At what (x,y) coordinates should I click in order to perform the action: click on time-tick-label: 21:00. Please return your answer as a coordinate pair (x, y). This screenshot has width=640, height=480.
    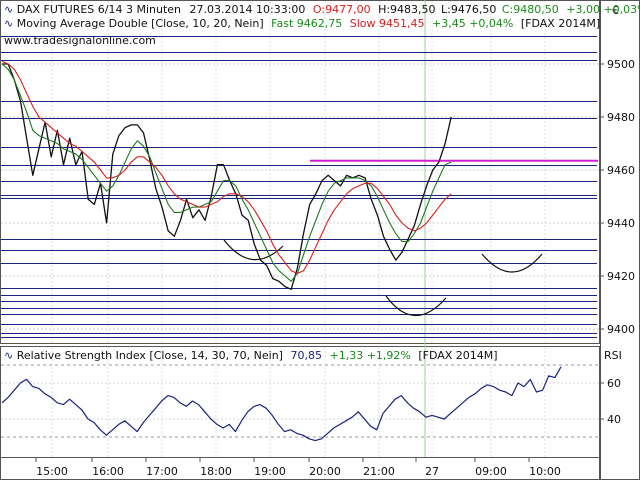
    Looking at the image, I should click on (379, 471).